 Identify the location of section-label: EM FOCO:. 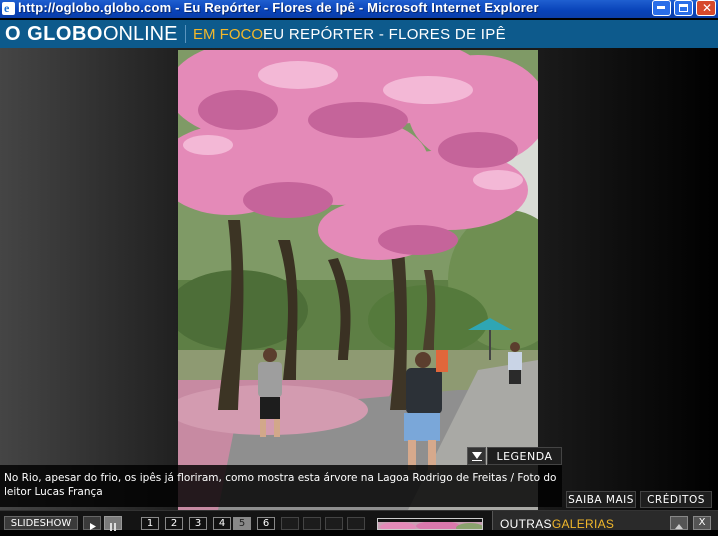
(230, 34).